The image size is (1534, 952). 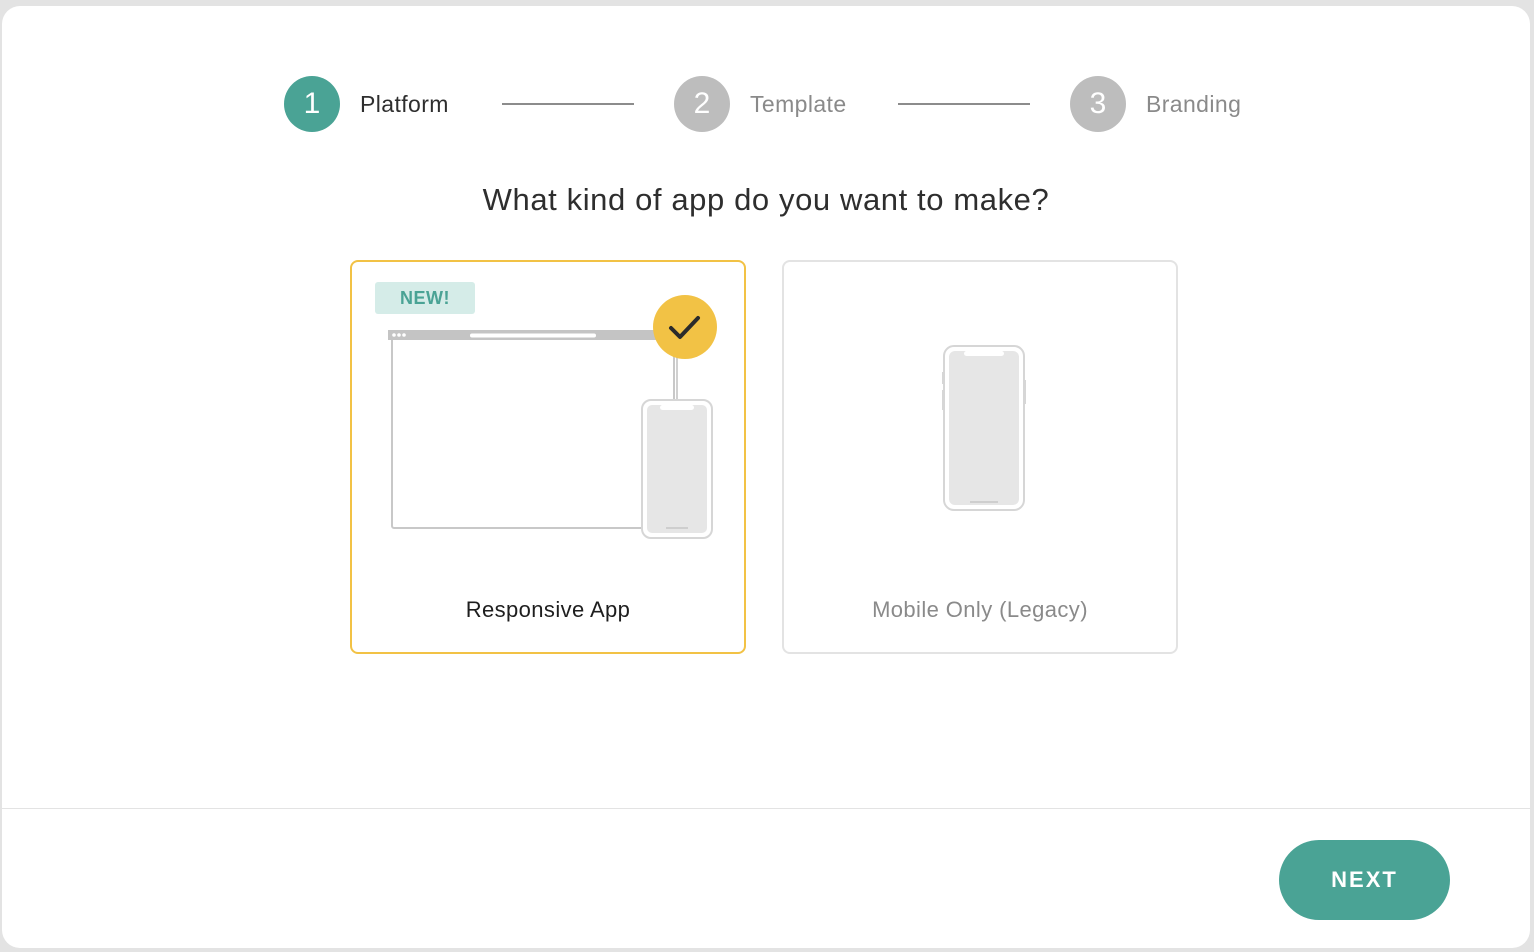 I want to click on page-question: What kind of app do you want to make?, so click(x=766, y=199).